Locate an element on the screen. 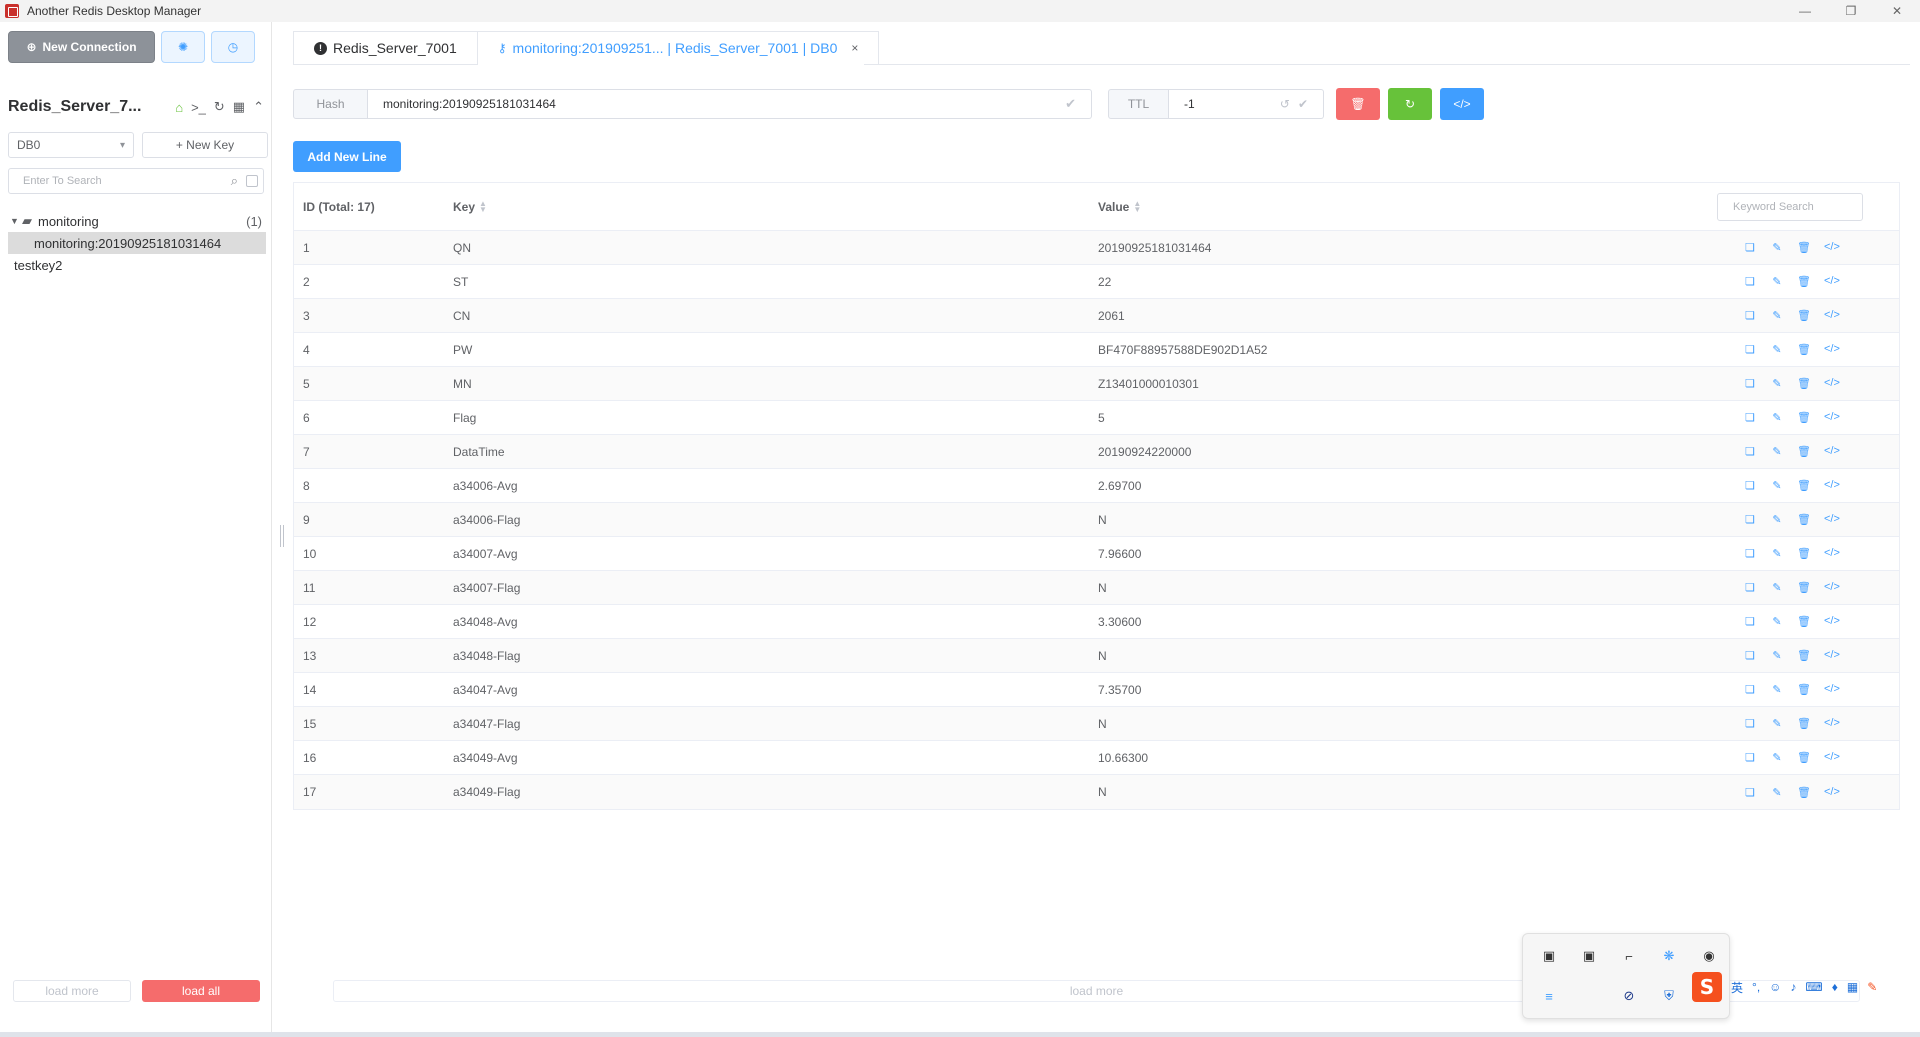  tree-key-selected: monitoring:20190925181031464 is located at coordinates (137, 243).